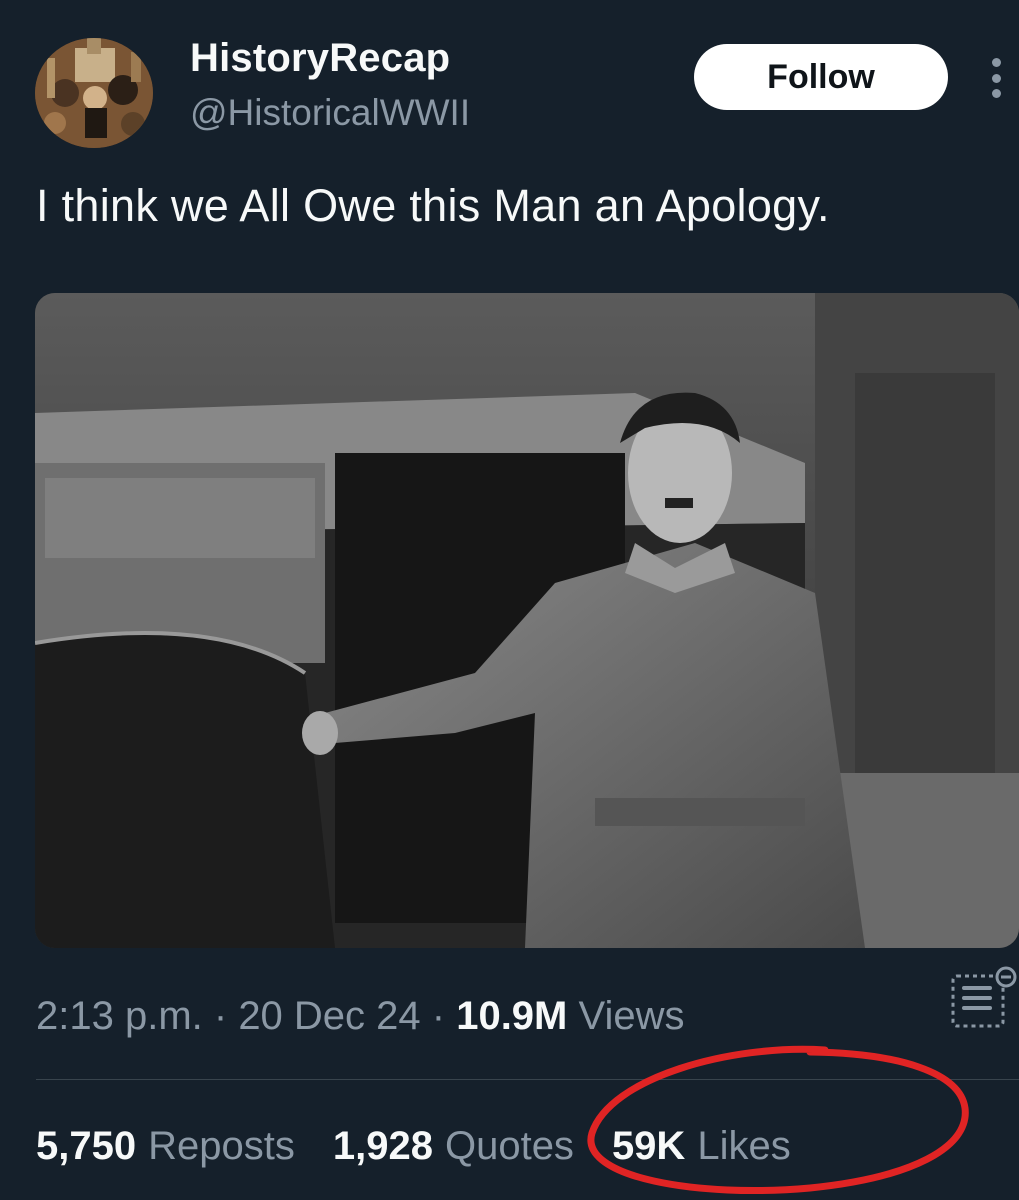 Image resolution: width=1019 pixels, height=1200 pixels. Describe the element at coordinates (527, 1079) in the screenshot. I see `divider` at that location.